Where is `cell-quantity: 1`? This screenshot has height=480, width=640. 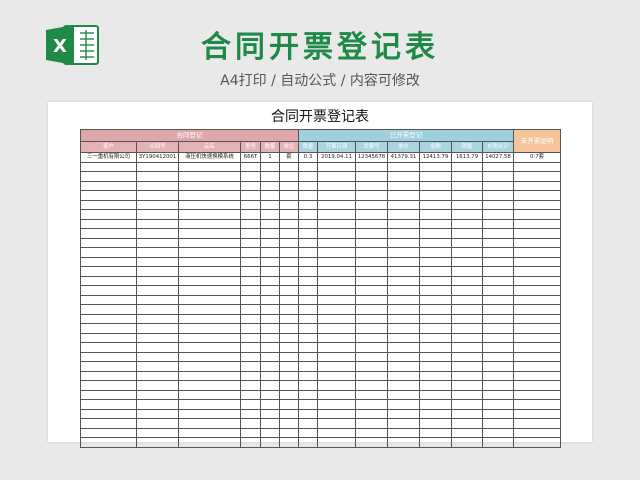 cell-quantity: 1 is located at coordinates (270, 157).